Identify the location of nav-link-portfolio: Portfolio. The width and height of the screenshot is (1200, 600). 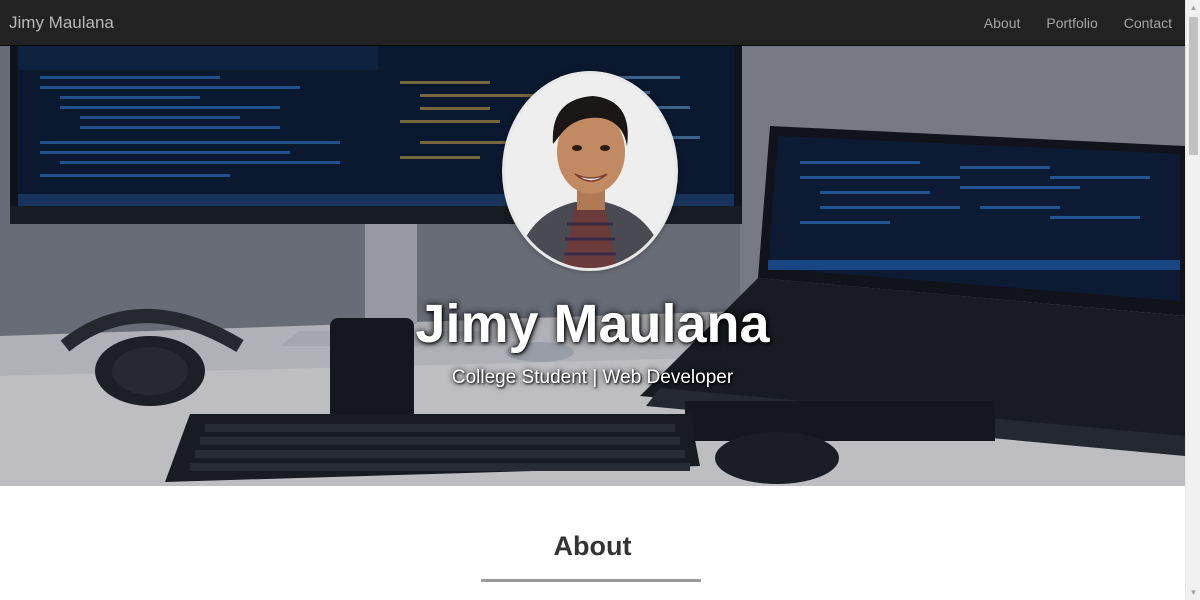
(1071, 23).